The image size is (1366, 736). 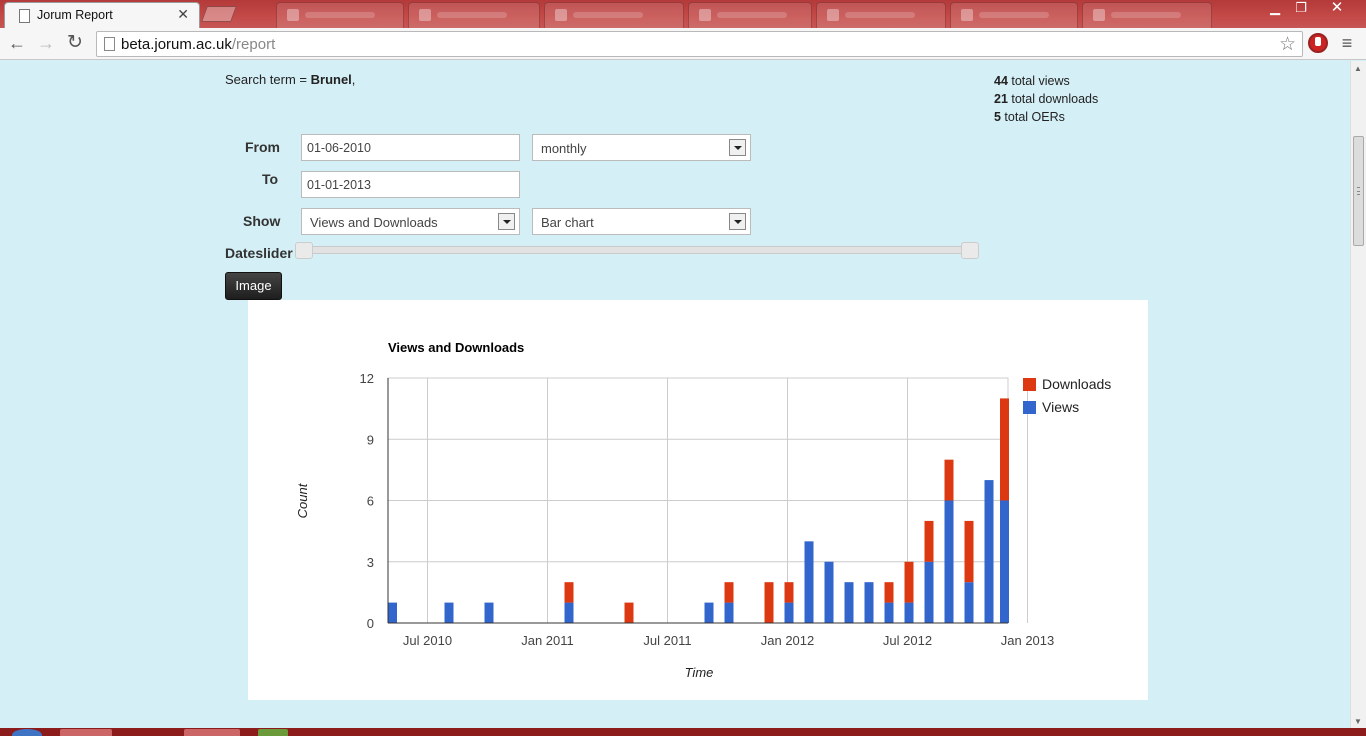 I want to click on legend-label: Downloads, so click(x=1076, y=384).